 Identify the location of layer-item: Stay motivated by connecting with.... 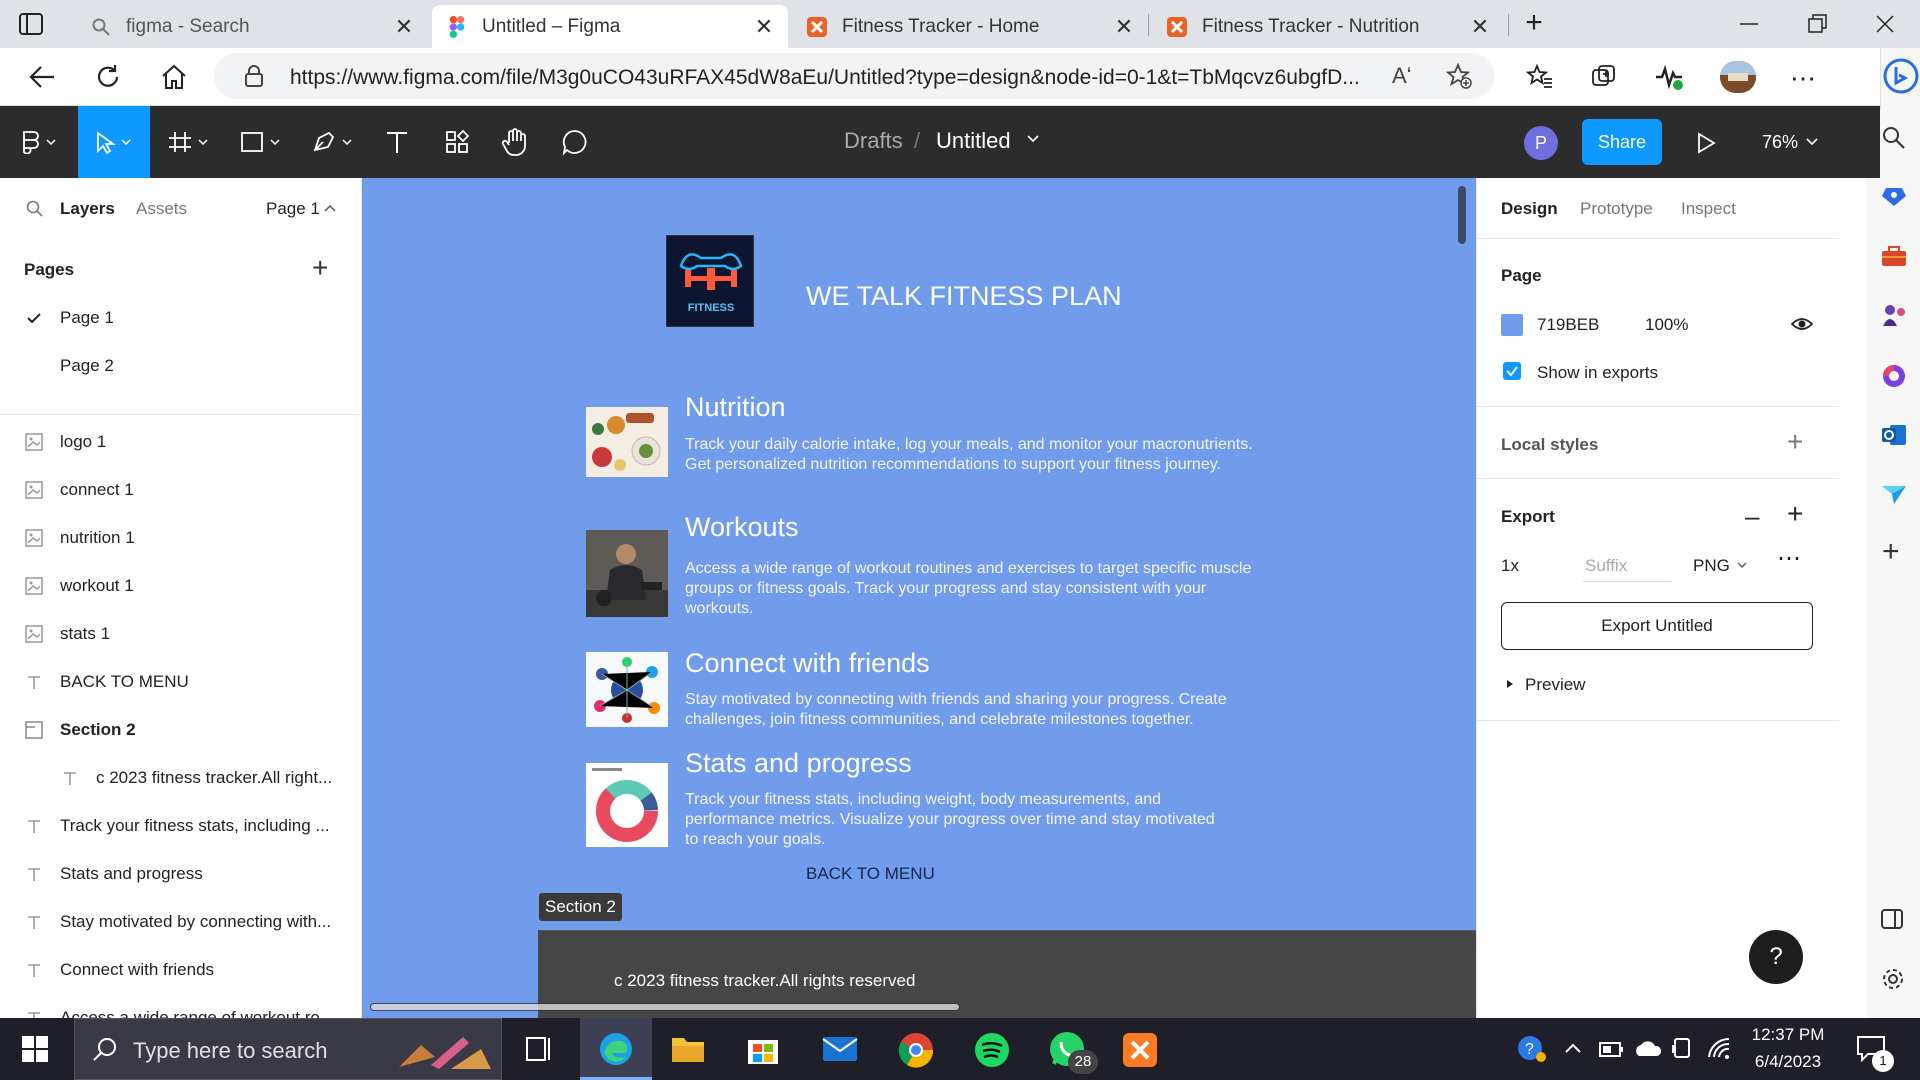
(180, 922).